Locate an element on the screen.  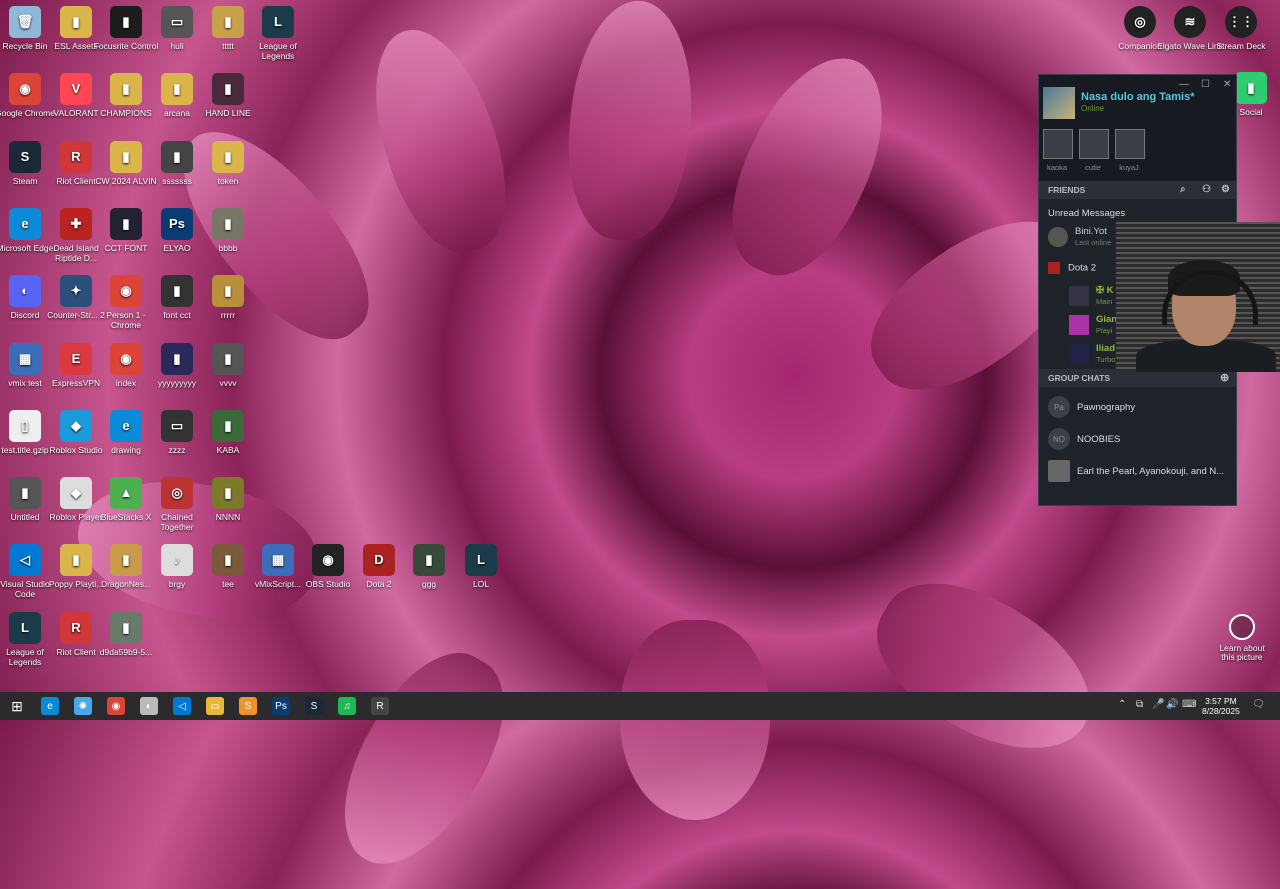
app-icon: ◎ is located at coordinates (177, 493).